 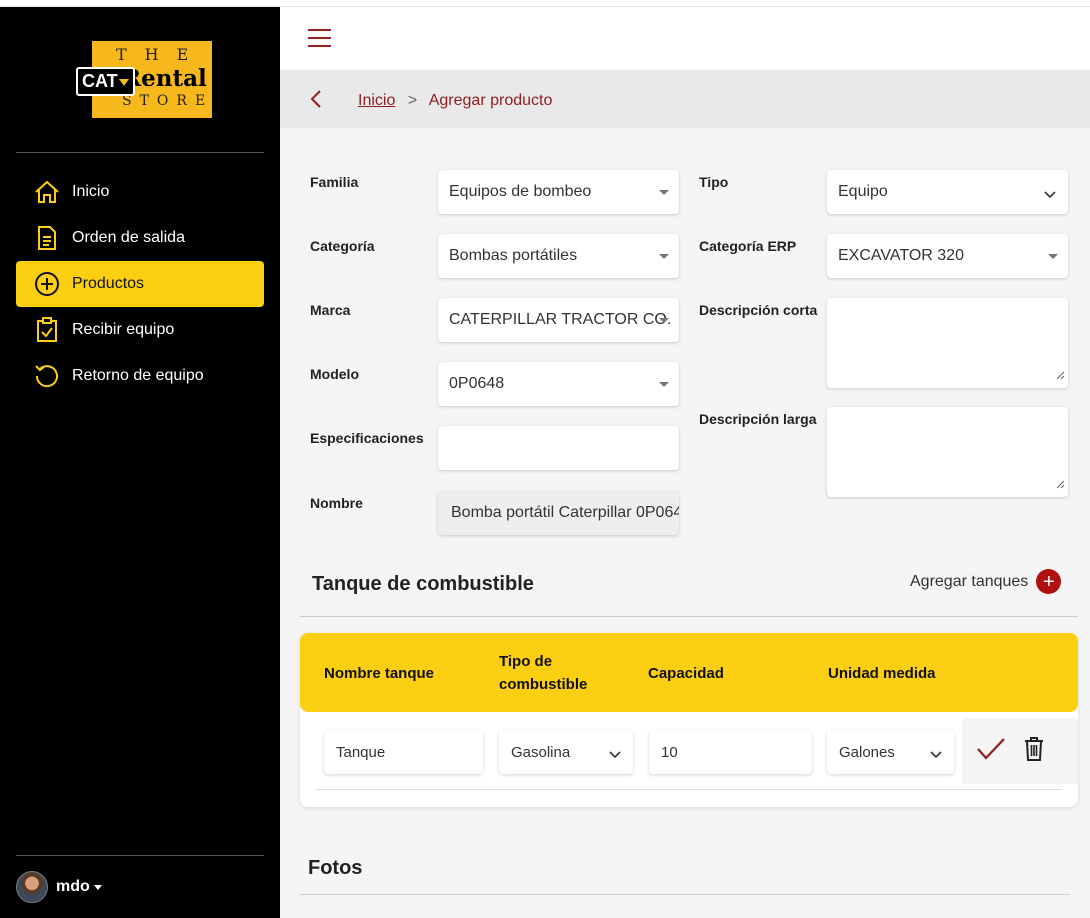 I want to click on sidebar-item-recibir-equipo: Recibir equipo, so click(x=140, y=330).